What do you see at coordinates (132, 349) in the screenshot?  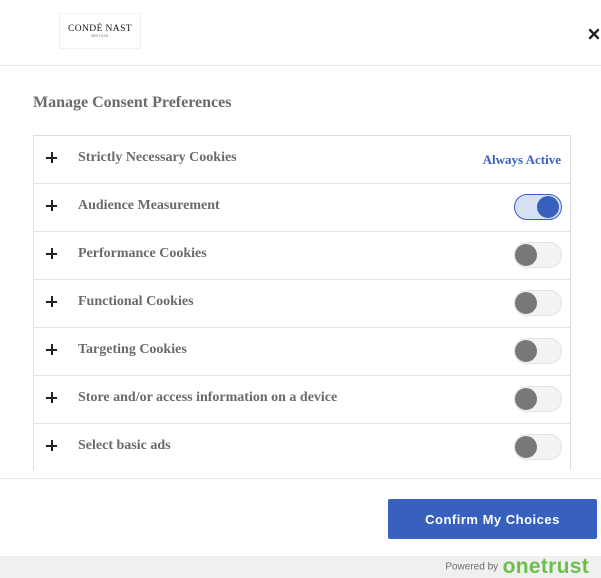 I see `category-label: Targeting Cookies` at bounding box center [132, 349].